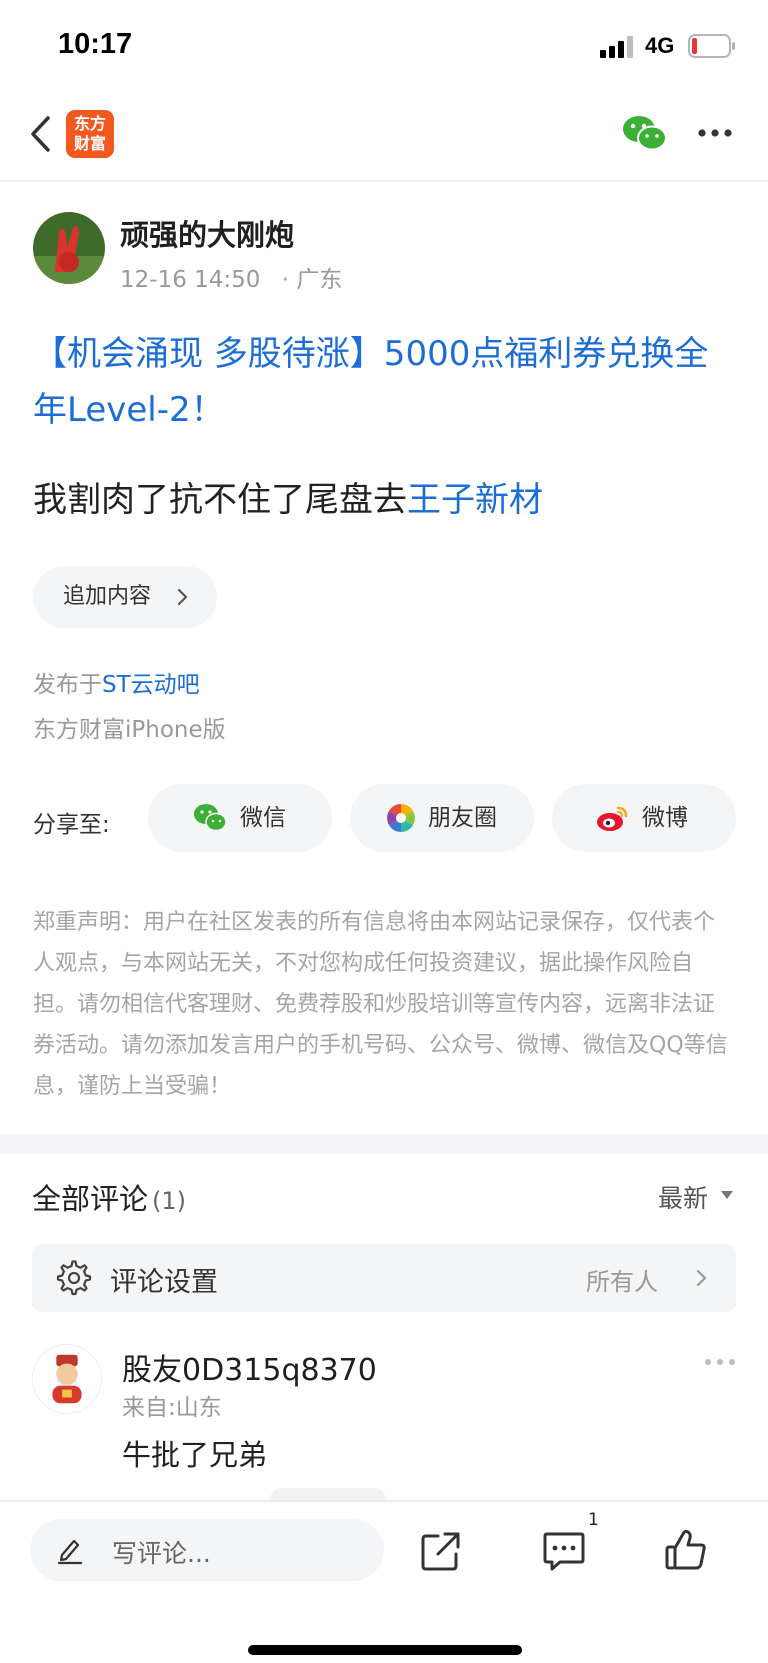 This screenshot has width=768, height=1663. Describe the element at coordinates (462, 818) in the screenshot. I see `share-moments-label: 朋友圈` at that location.